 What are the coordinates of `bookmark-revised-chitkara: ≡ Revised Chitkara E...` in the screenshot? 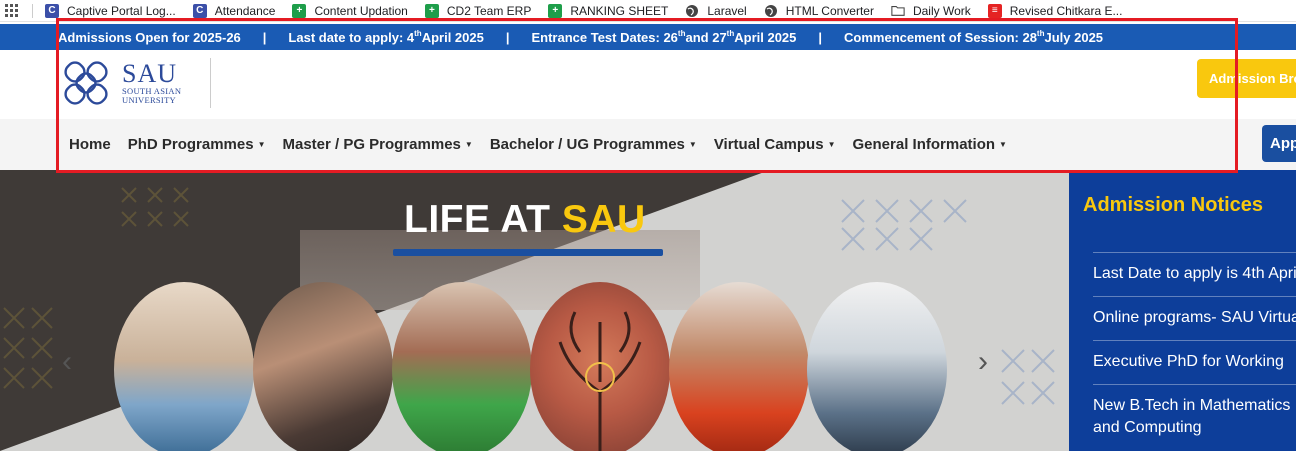 It's located at (1055, 10).